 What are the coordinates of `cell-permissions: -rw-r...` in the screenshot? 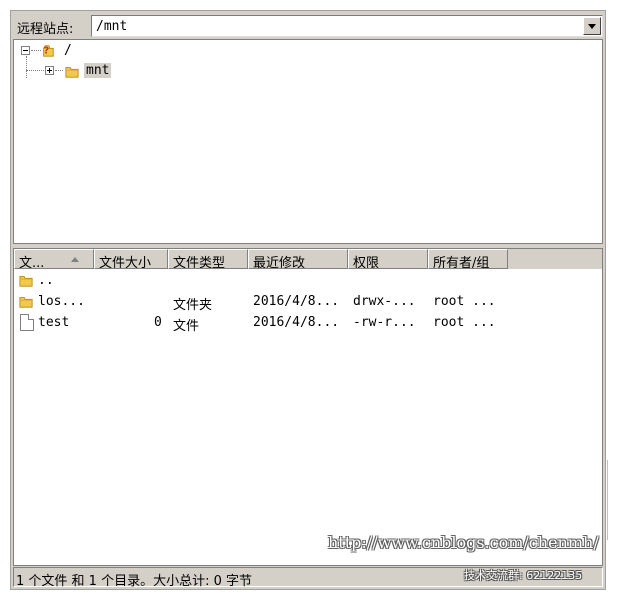 It's located at (384, 322).